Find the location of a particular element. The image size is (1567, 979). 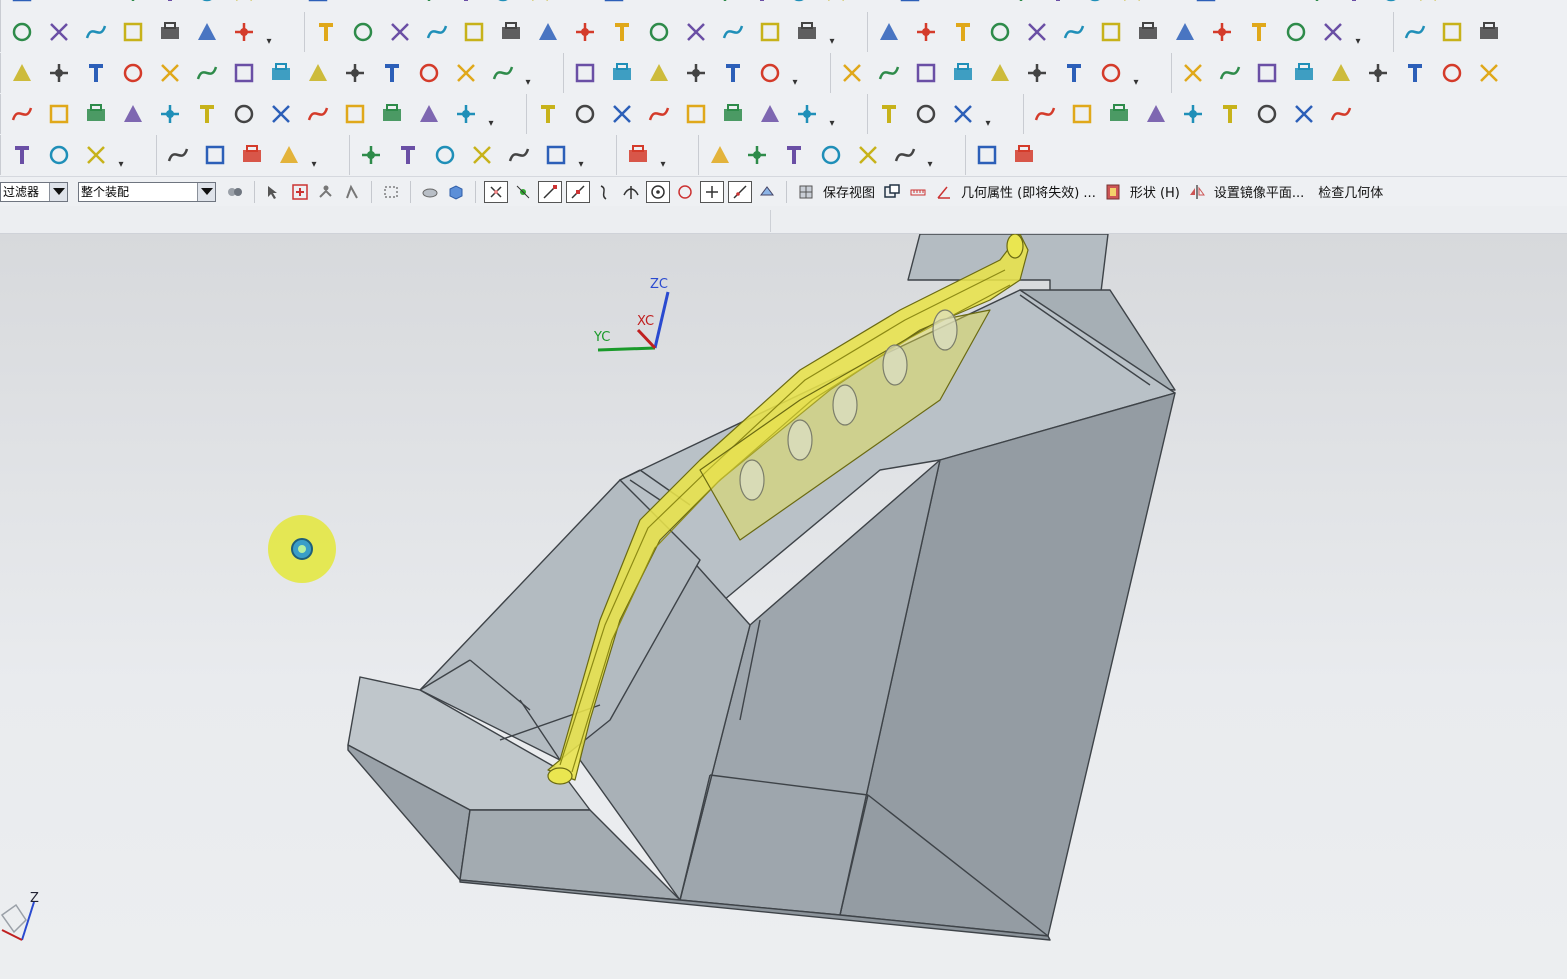

lifter-icon is located at coordinates (318, 73).